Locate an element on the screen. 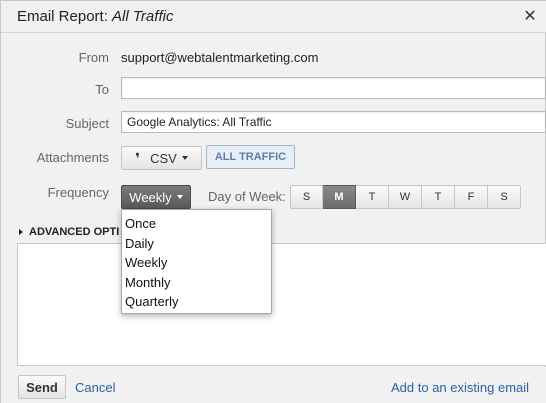 This screenshot has width=546, height=403. attachment-mark-icon: ❜ is located at coordinates (138, 157).